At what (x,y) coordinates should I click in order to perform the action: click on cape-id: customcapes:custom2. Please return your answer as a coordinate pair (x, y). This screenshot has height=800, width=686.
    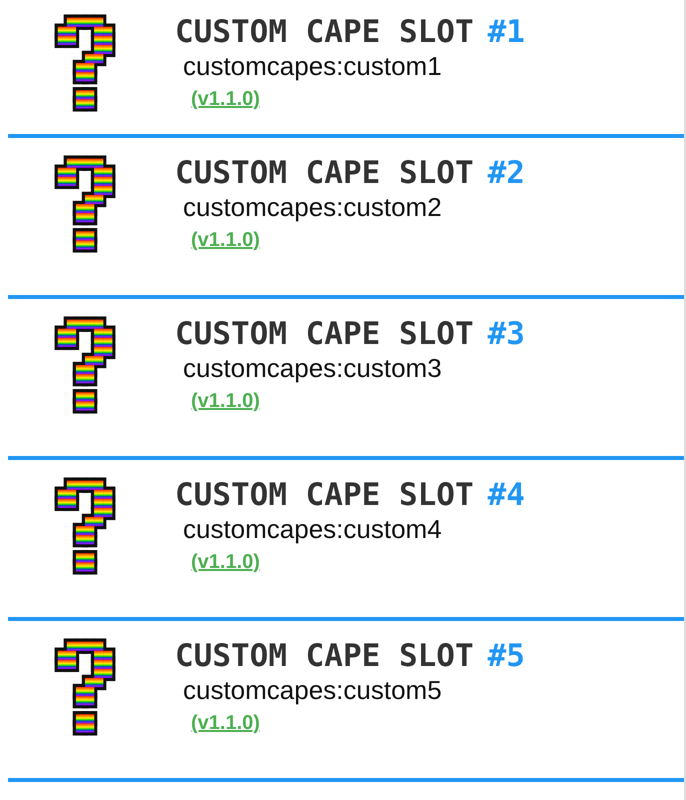
    Looking at the image, I should click on (312, 207).